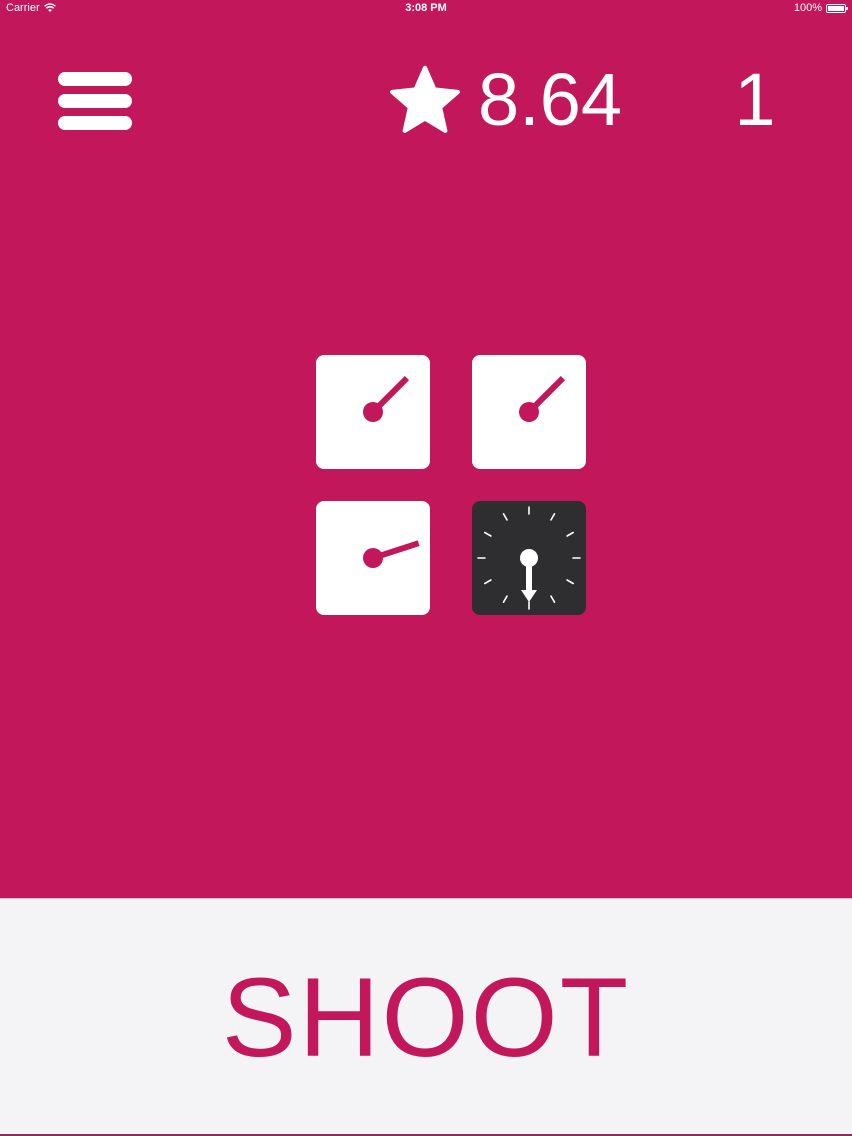  Describe the element at coordinates (755, 99) in the screenshot. I see `level-counter: 1` at that location.